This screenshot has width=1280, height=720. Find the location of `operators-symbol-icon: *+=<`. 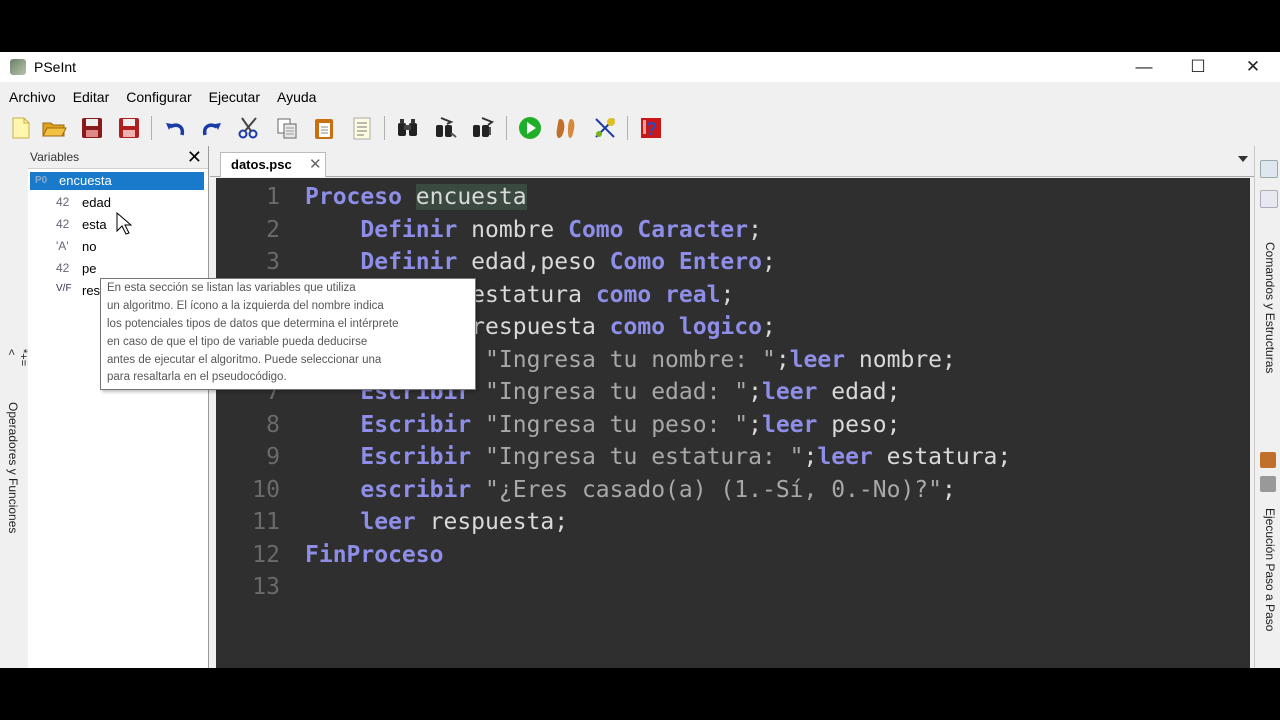

operators-symbol-icon: *+=< is located at coordinates (17, 358).